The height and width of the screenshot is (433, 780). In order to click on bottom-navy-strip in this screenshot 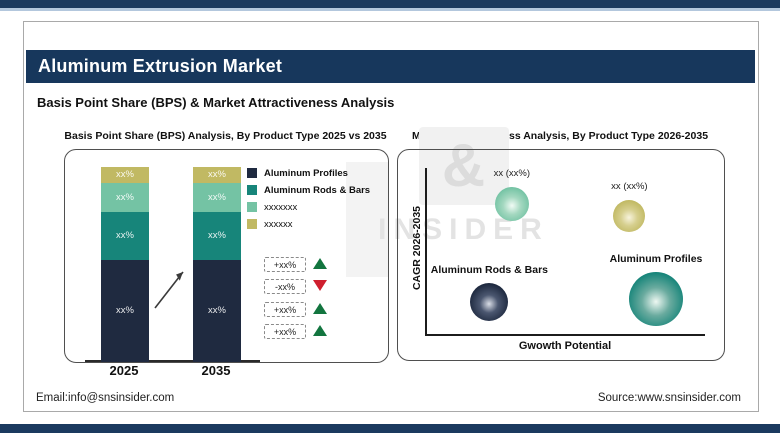, I will do `click(390, 428)`.